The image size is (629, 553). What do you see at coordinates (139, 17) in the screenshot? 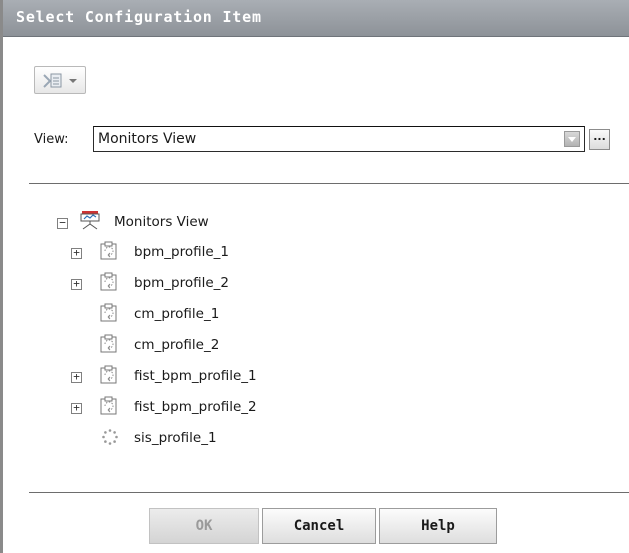
I see `dialog-title: Select Configuration Item` at bounding box center [139, 17].